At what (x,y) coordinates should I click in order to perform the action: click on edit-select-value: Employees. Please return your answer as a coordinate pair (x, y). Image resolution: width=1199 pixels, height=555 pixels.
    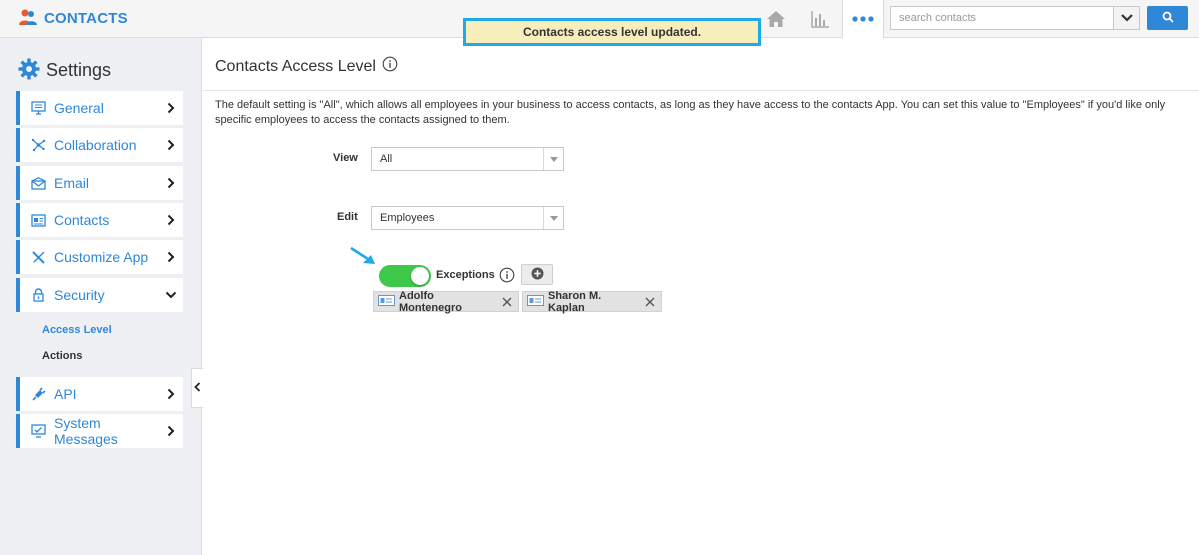
    Looking at the image, I should click on (407, 218).